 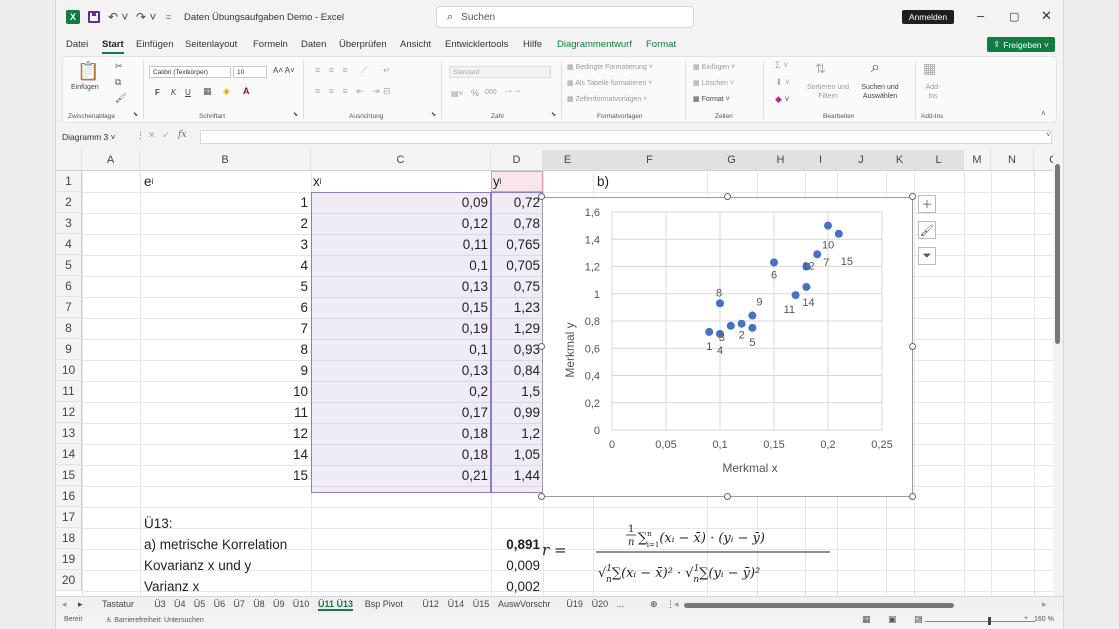 I want to click on cell-y-value: 1,05, so click(x=517, y=454).